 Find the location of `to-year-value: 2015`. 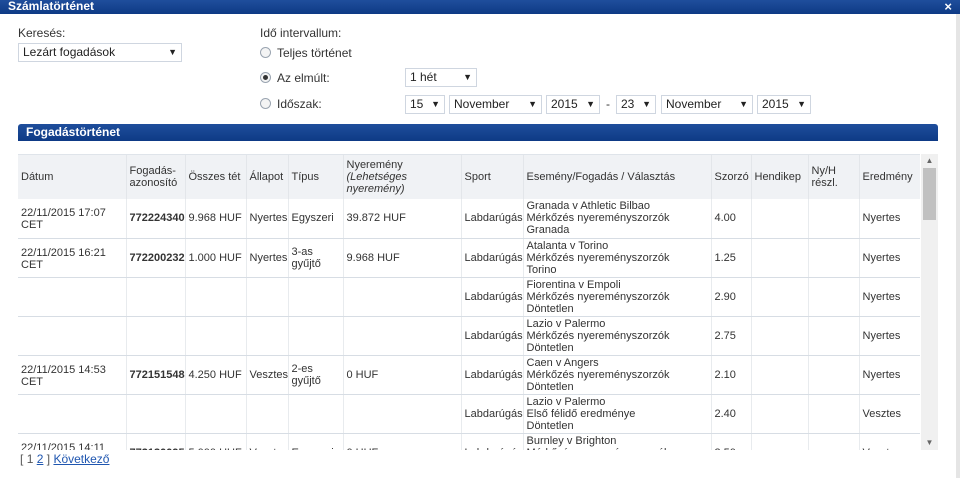

to-year-value: 2015 is located at coordinates (775, 104).